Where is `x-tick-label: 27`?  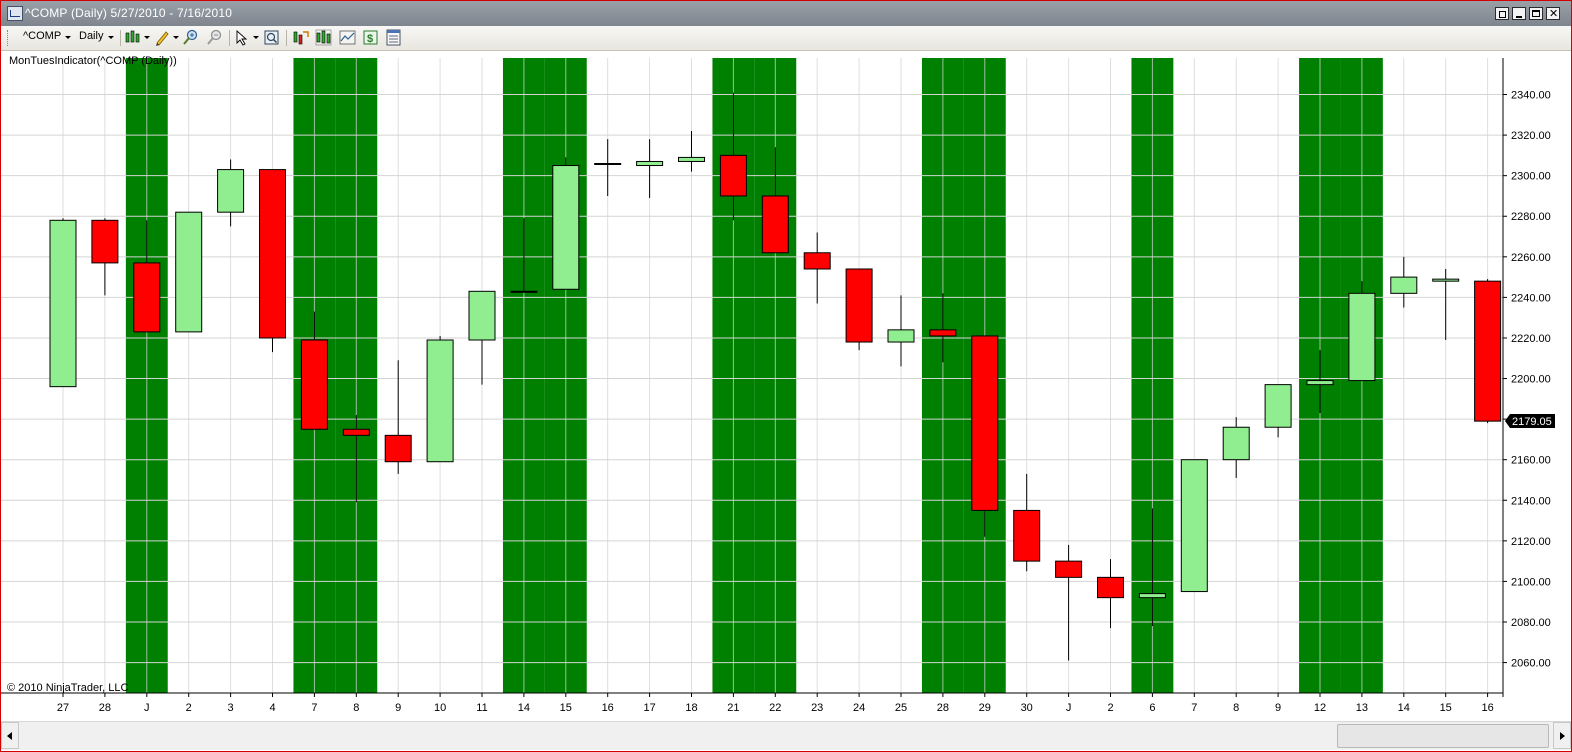 x-tick-label: 27 is located at coordinates (63, 708).